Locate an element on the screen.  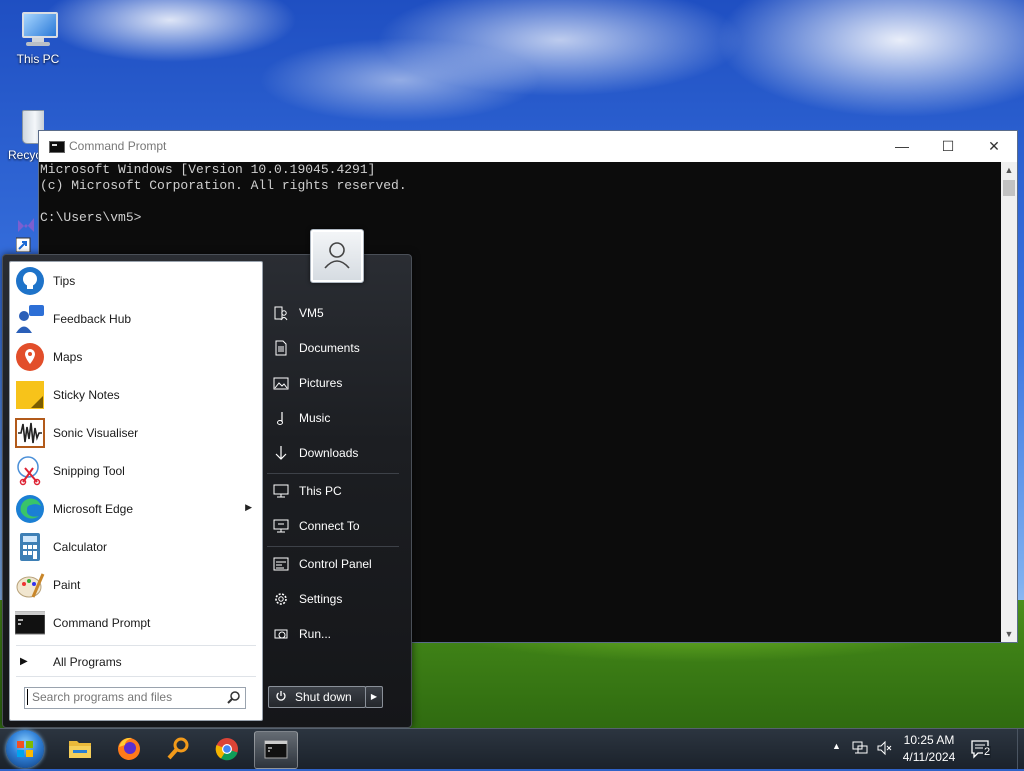
program-item-calculator: Calculator is located at coordinates (136, 547).